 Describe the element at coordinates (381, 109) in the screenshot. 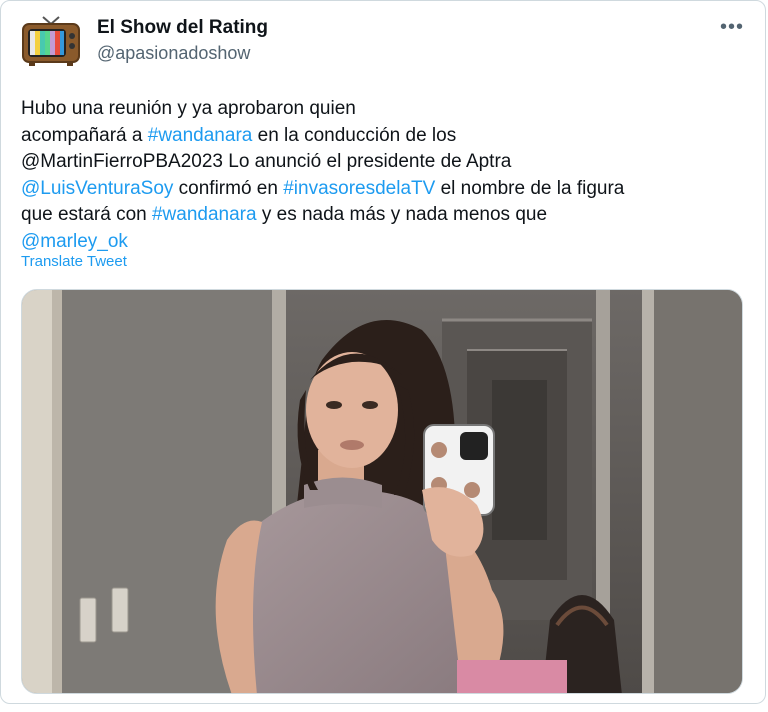

I see `tweet-text-line: Hubo una reunión y ya aprobaron quien` at that location.